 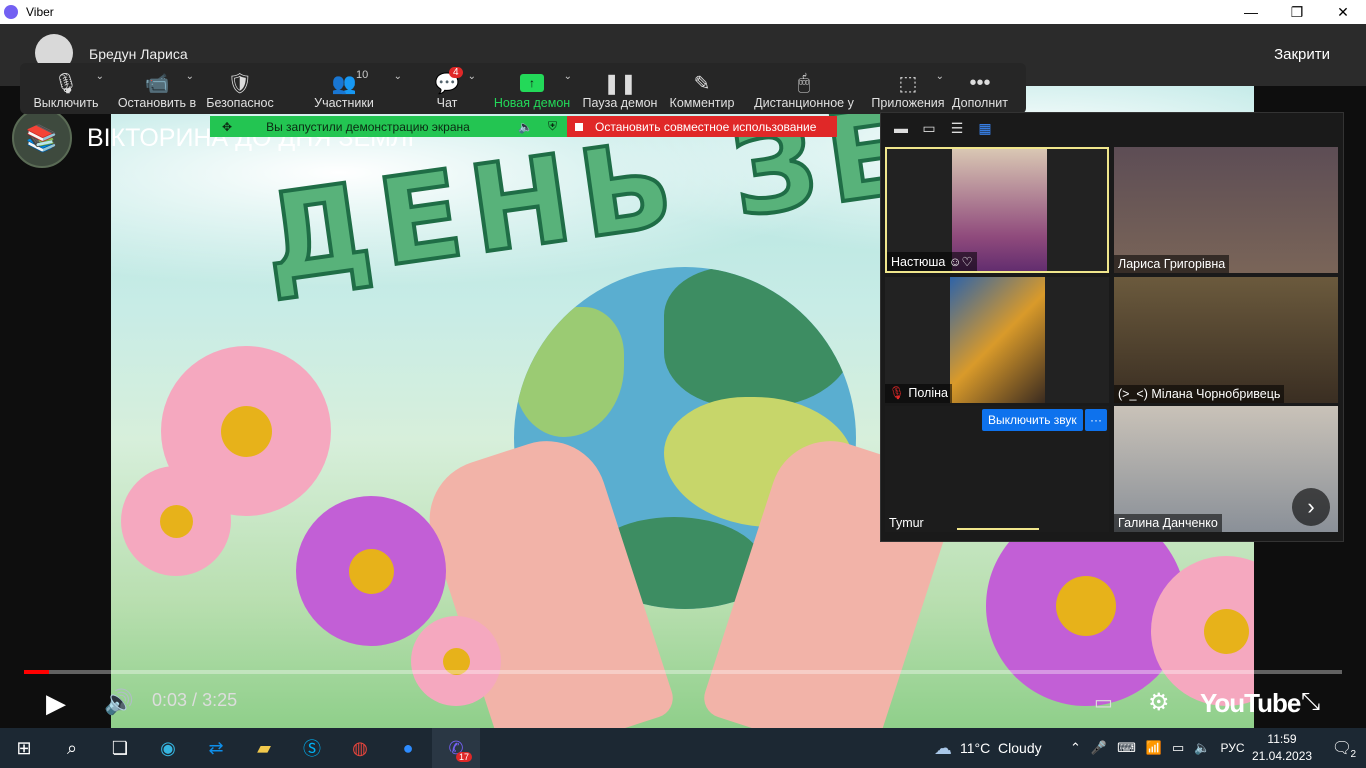 I want to click on toolbar-shield-button: 🛡 Безопаснос, so click(x=240, y=88).